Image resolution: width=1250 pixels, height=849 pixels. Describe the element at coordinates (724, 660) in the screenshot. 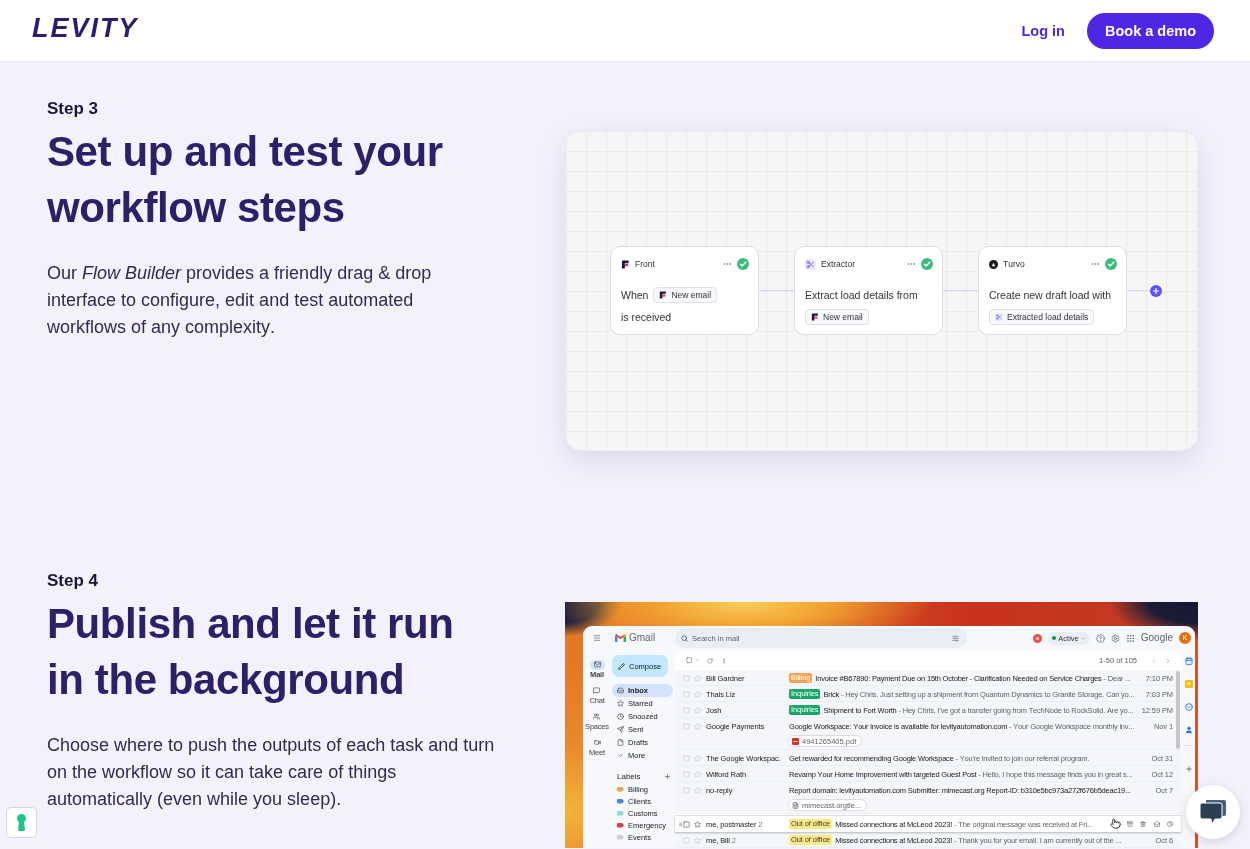

I see `more-vertical-icon` at that location.